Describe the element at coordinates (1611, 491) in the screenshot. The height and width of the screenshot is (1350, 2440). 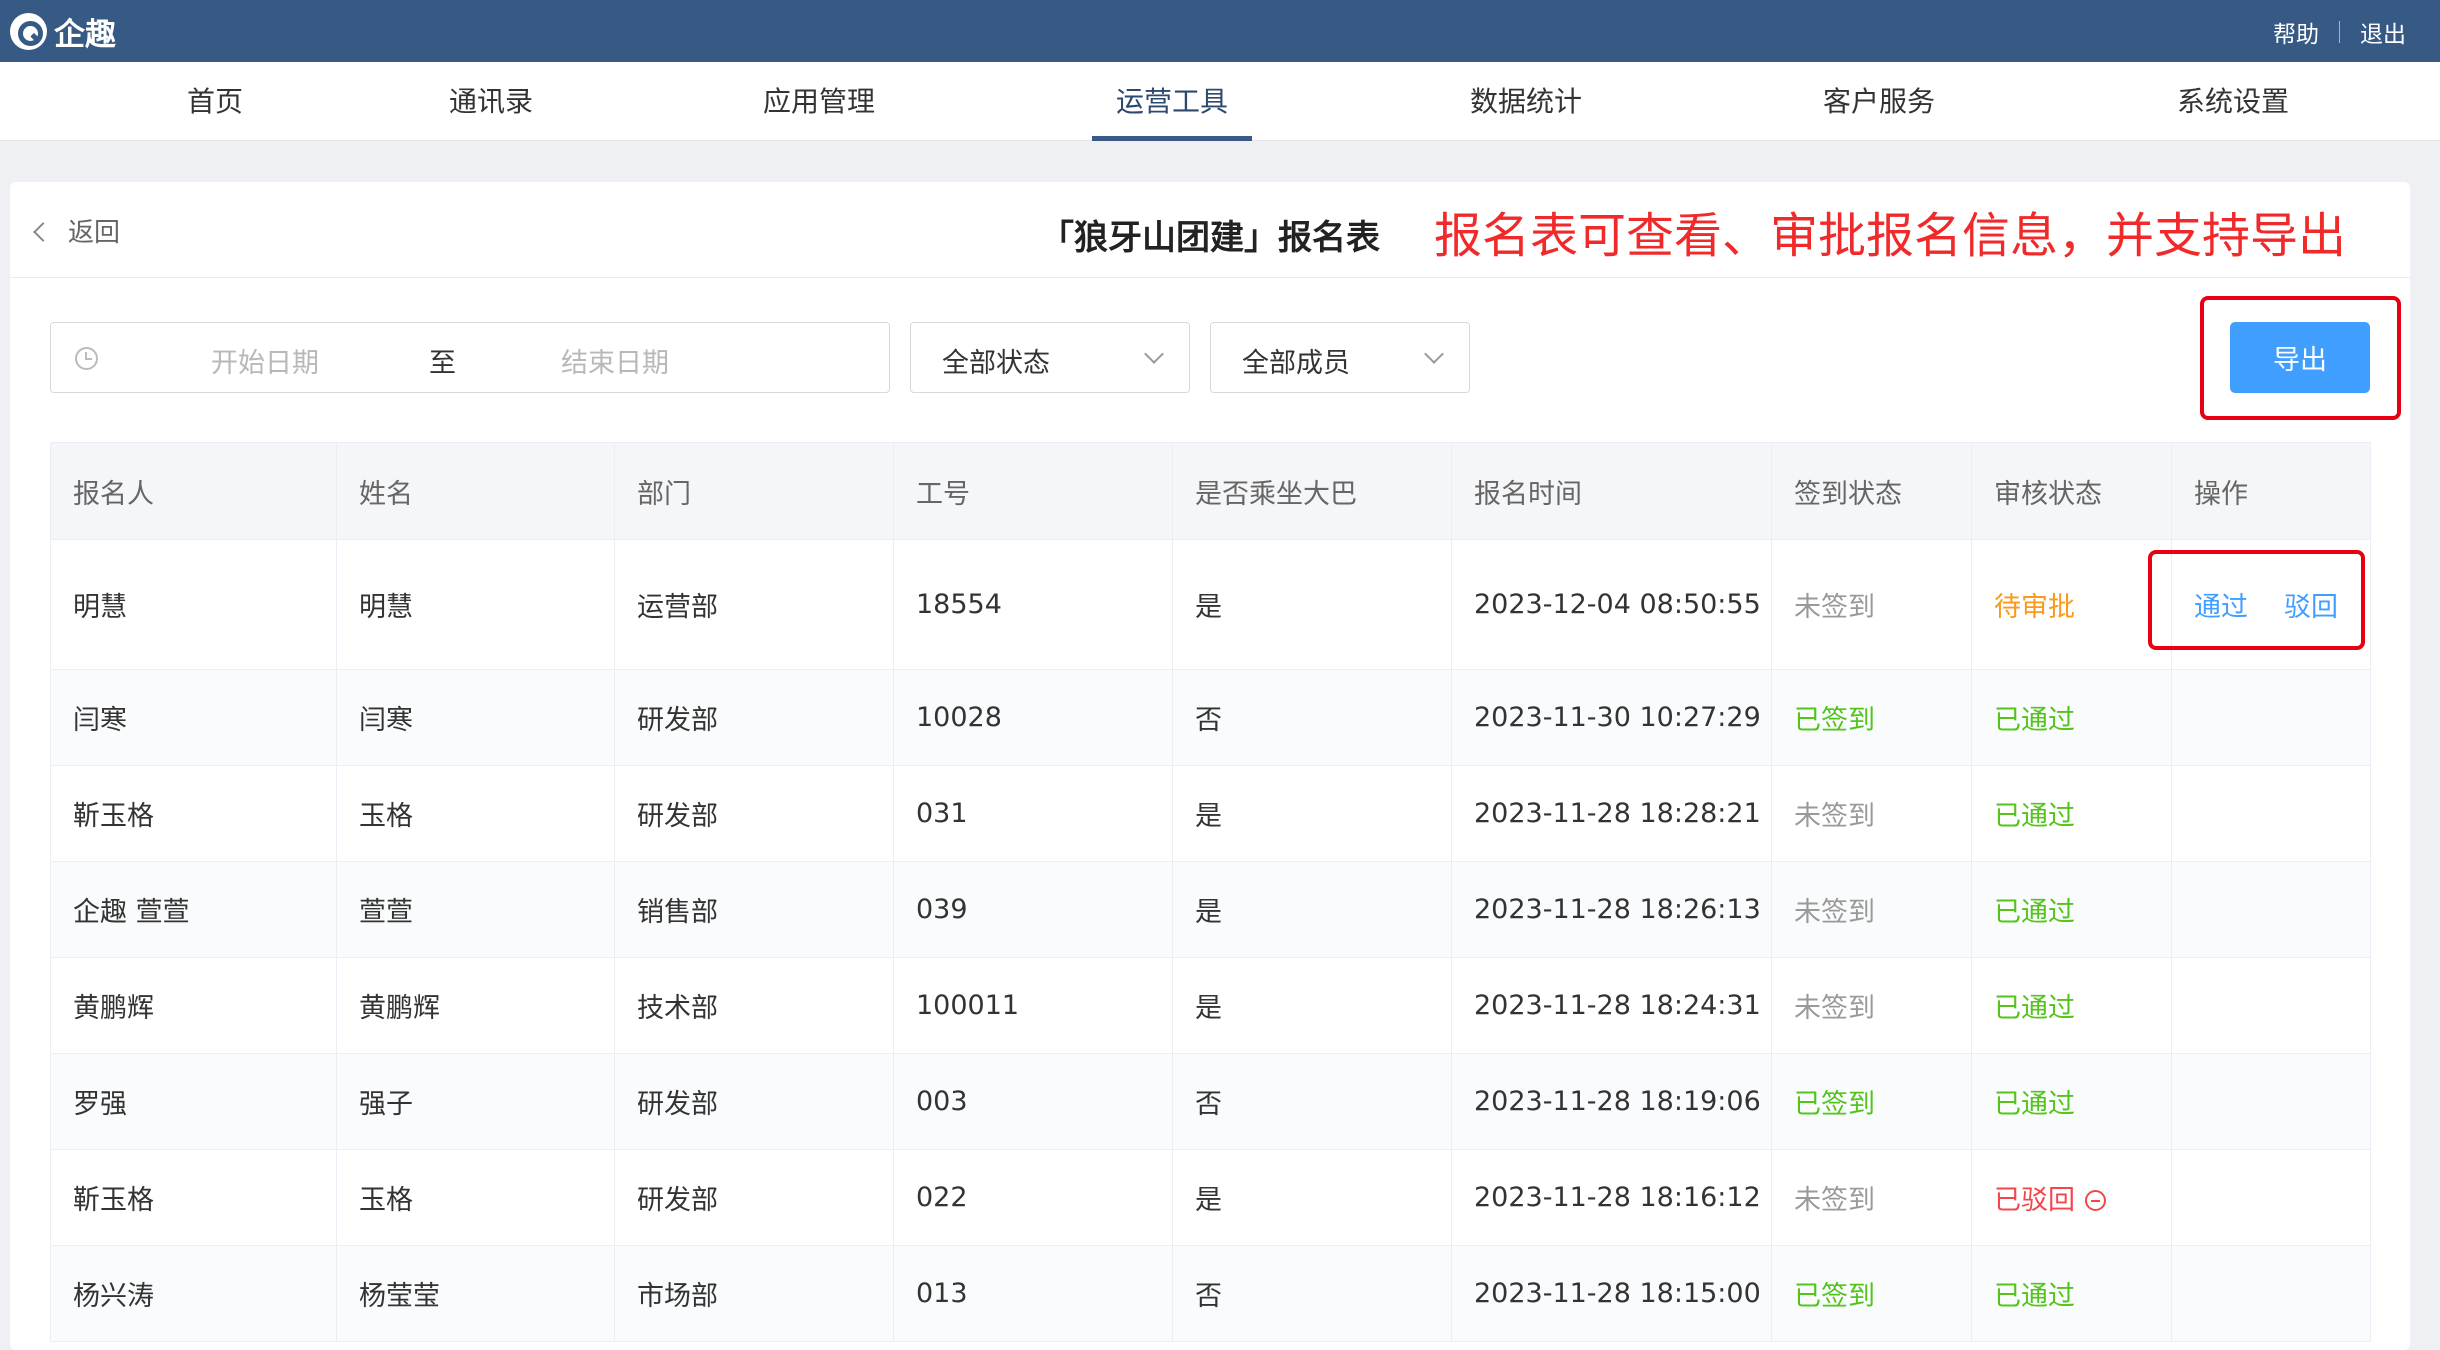
I see `column-header-registration-time: 报名时间` at that location.